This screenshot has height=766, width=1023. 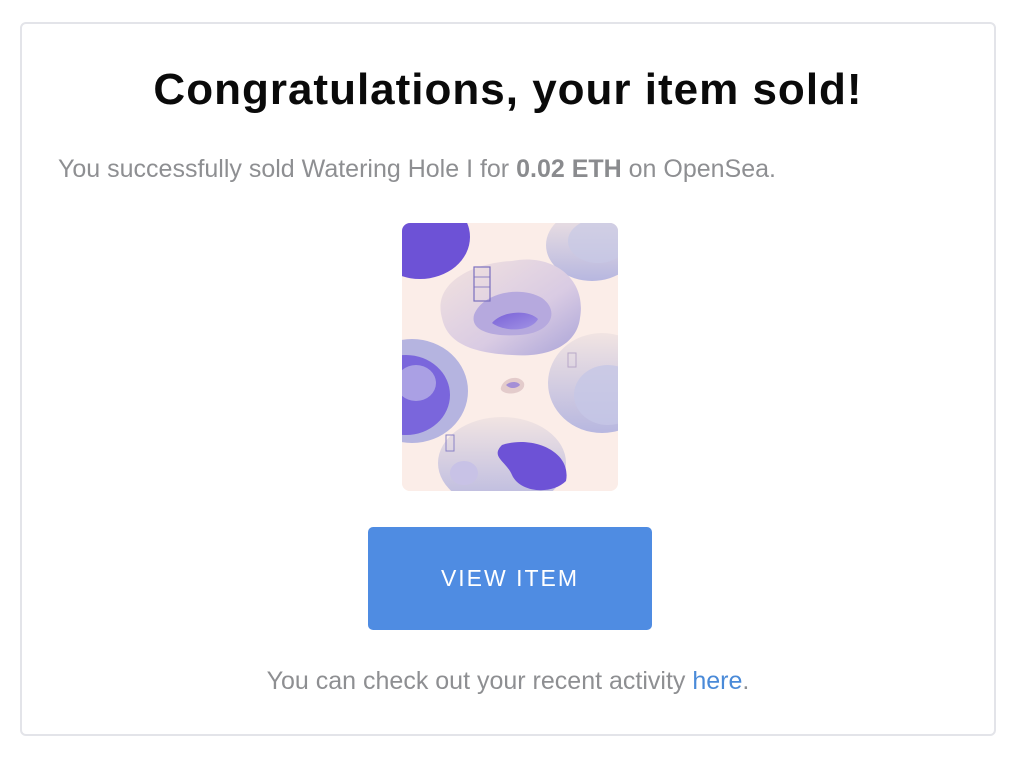 I want to click on nft-artwork-image, so click(x=510, y=357).